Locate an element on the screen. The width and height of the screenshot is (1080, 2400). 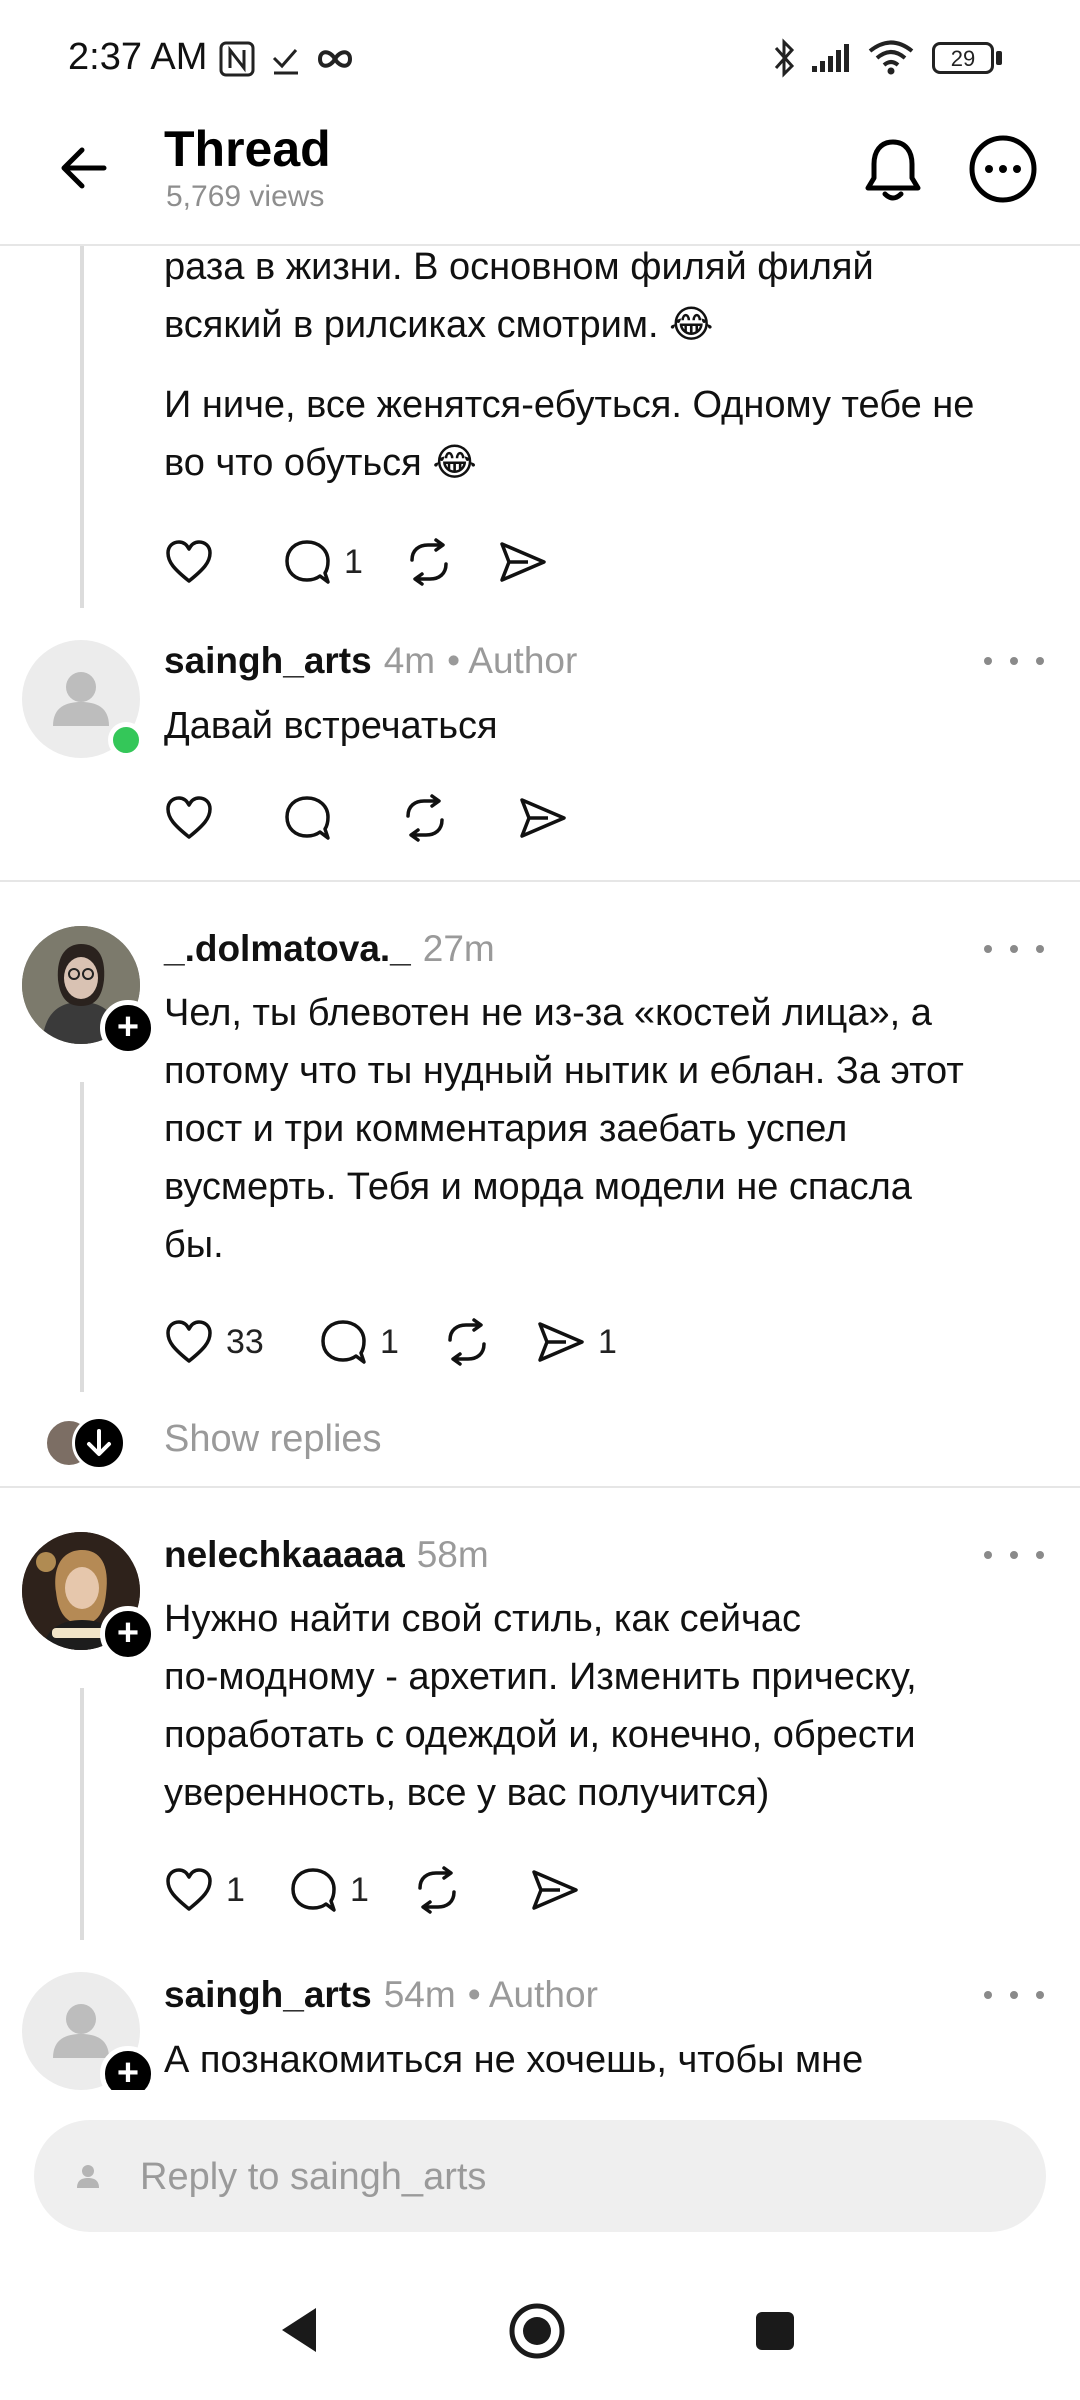
post-actions: 33 1 1 is located at coordinates (390, 1342).